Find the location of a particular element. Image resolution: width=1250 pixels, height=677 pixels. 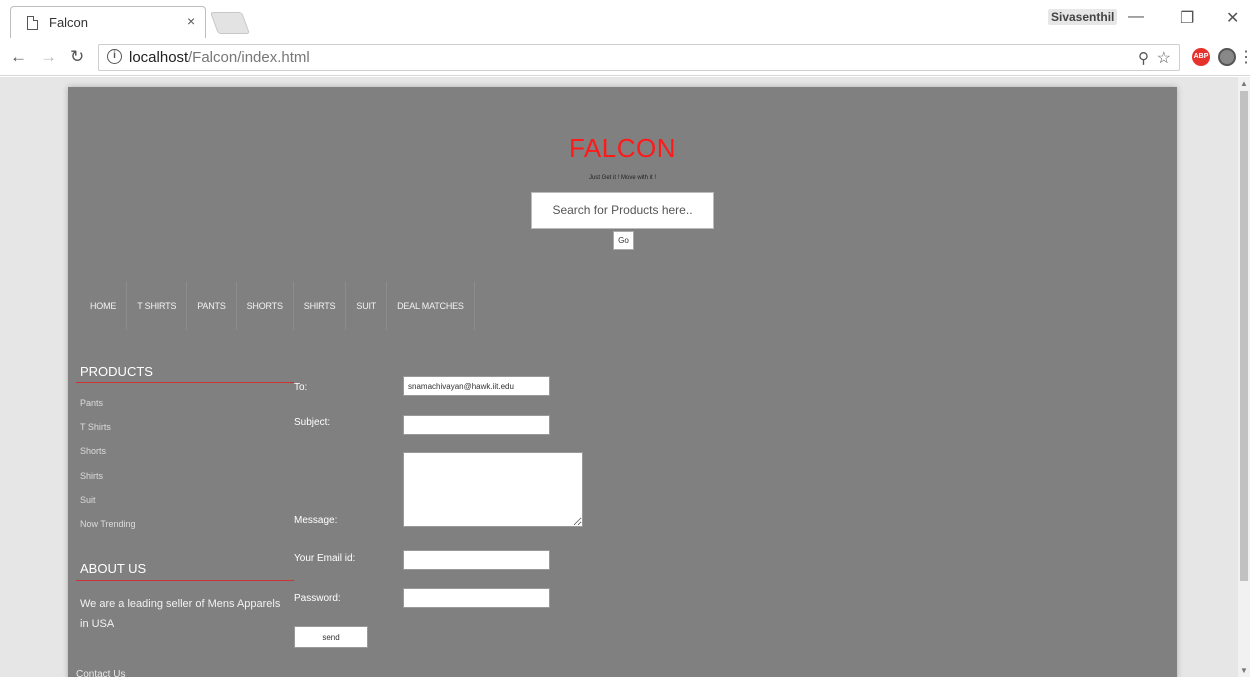

nav-item-shorts: SHORTS is located at coordinates (265, 306).